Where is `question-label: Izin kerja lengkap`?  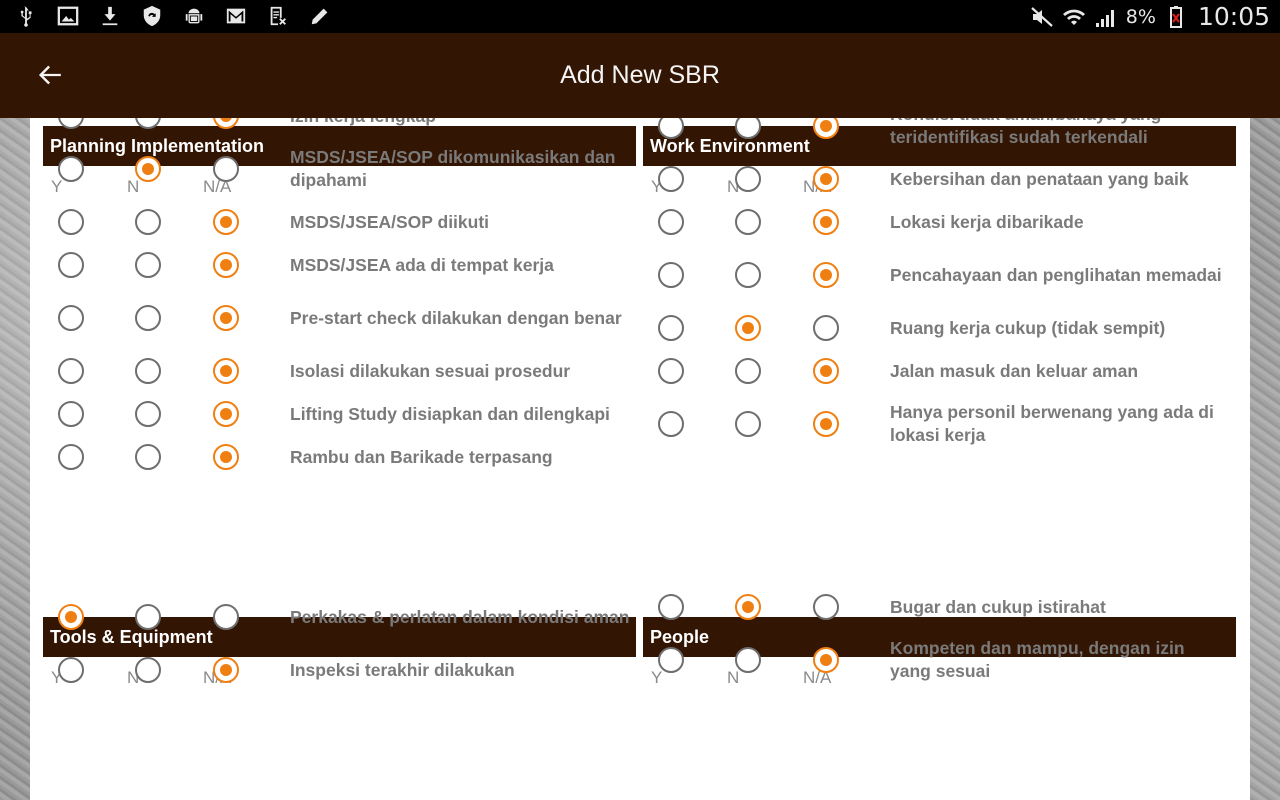
question-label: Izin kerja lengkap is located at coordinates (460, 123).